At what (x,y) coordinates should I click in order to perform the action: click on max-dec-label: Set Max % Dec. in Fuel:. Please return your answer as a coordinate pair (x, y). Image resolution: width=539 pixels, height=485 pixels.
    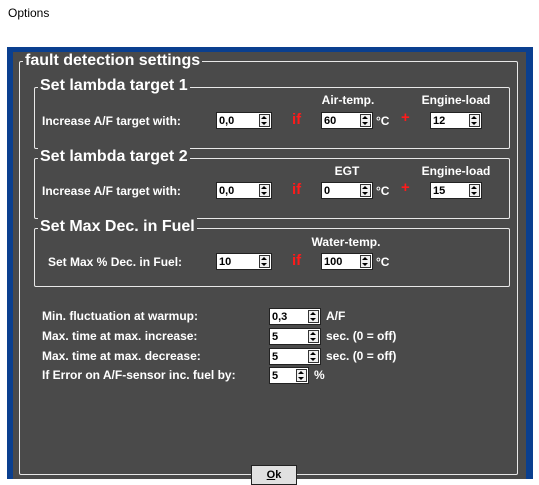
    Looking at the image, I should click on (115, 262).